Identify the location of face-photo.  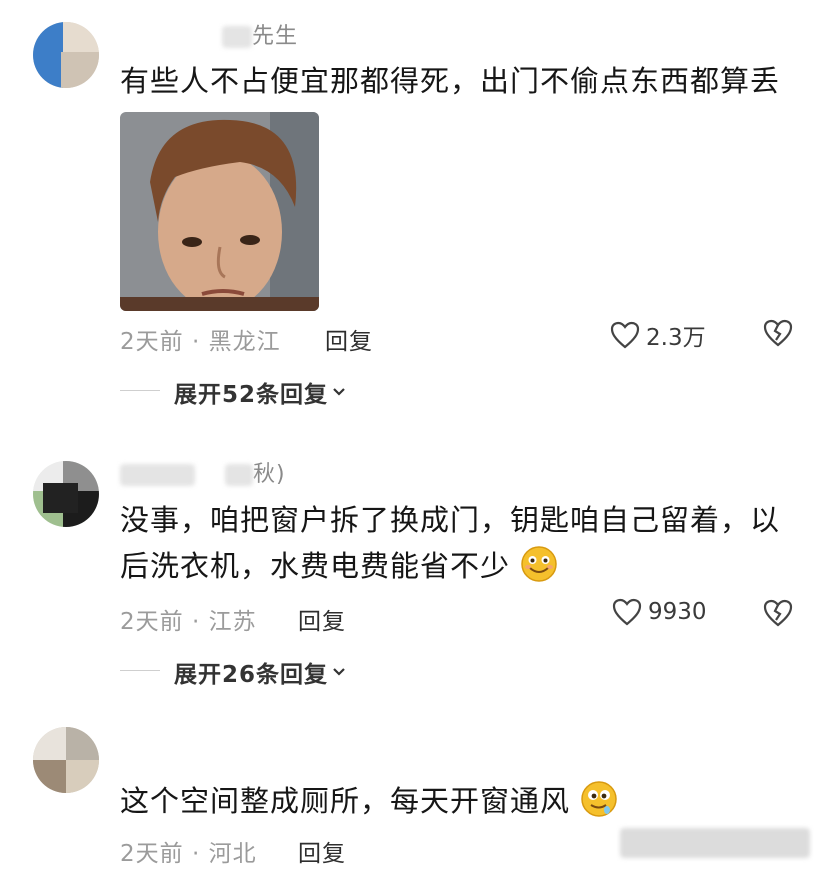
(219, 211).